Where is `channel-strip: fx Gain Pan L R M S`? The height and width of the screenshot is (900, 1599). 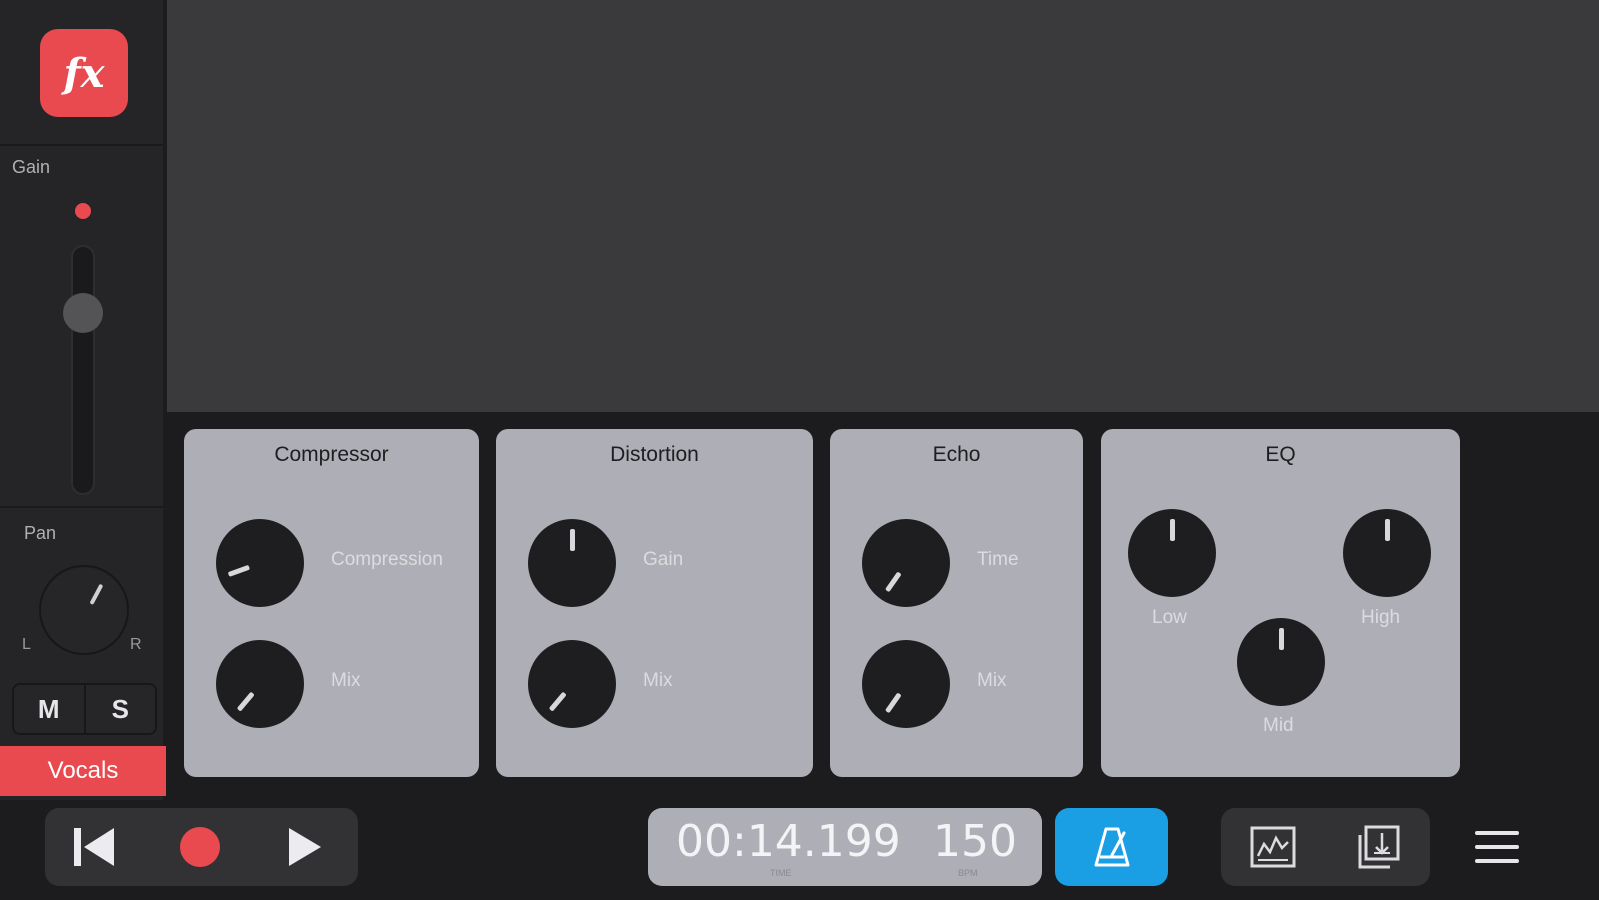 channel-strip: fx Gain Pan L R M S is located at coordinates (81, 400).